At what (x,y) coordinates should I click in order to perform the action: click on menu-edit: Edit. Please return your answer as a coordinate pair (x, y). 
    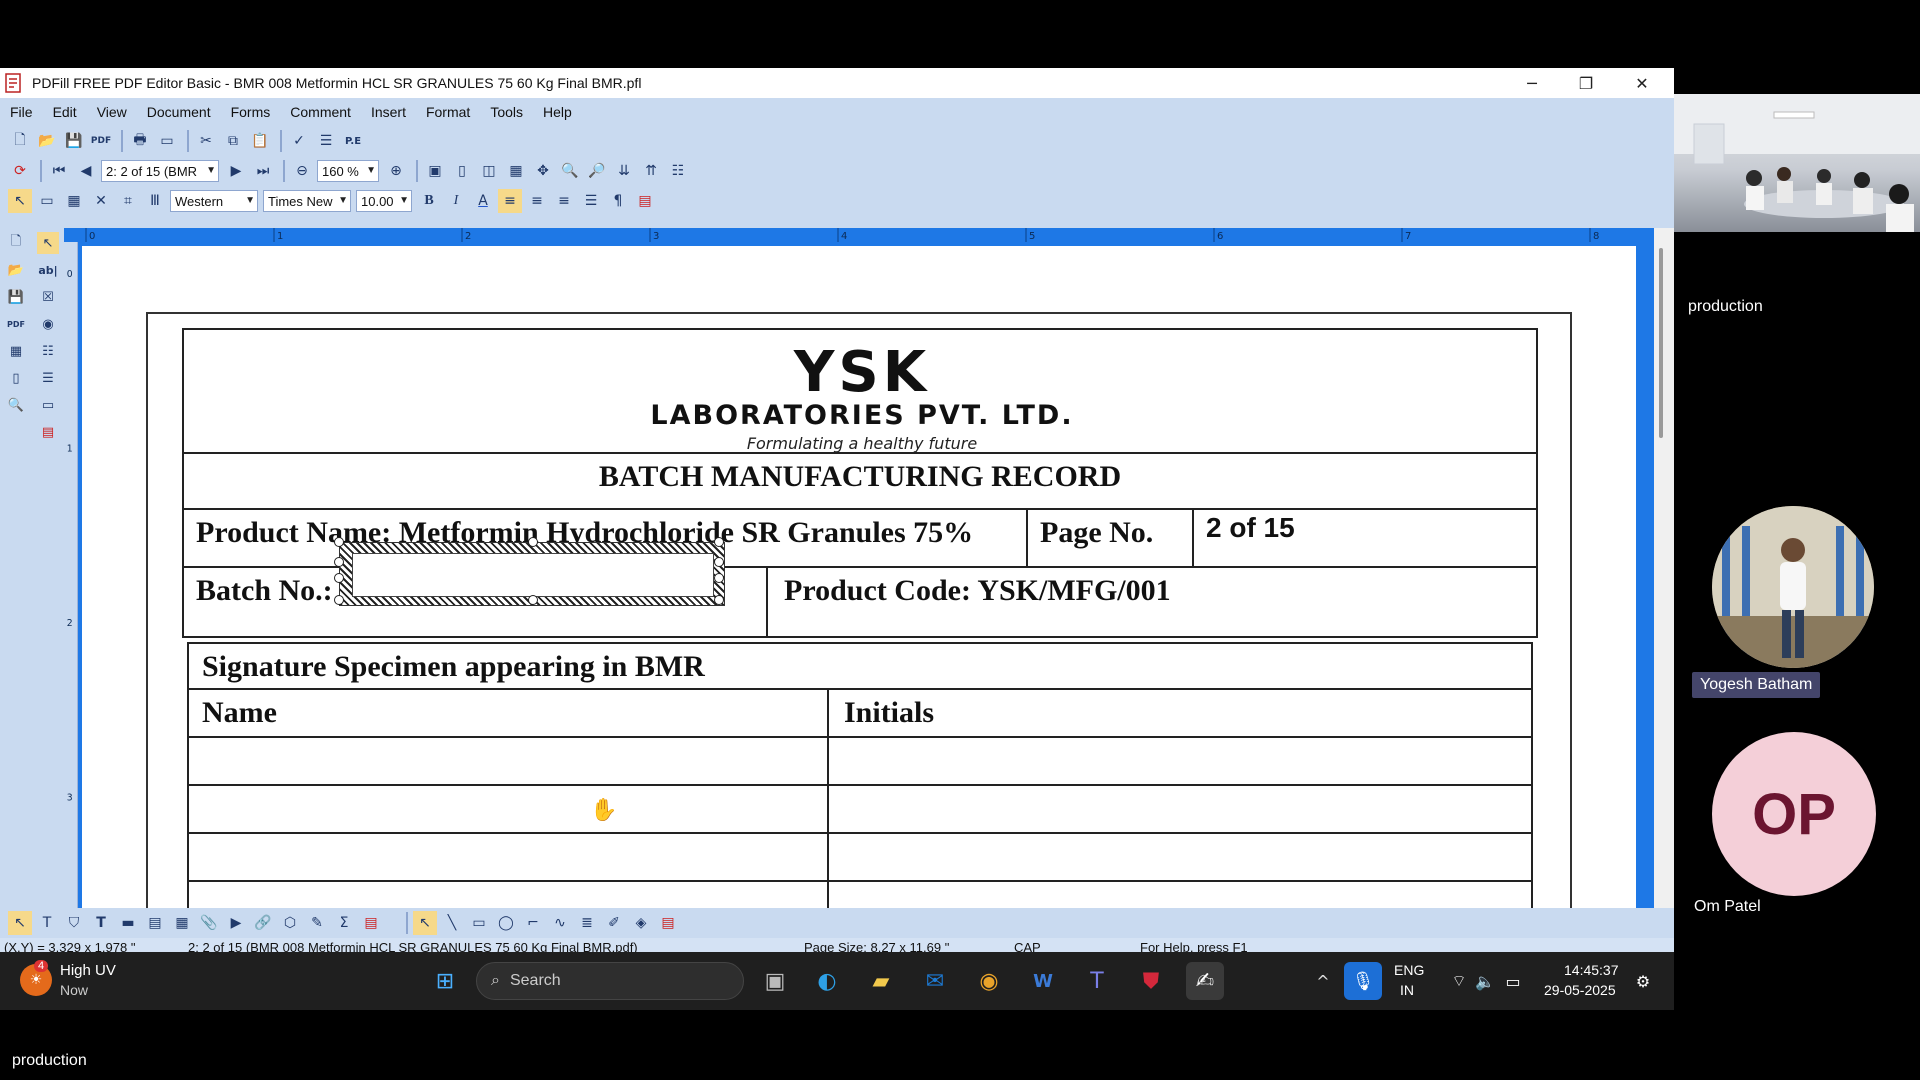
    Looking at the image, I should click on (65, 112).